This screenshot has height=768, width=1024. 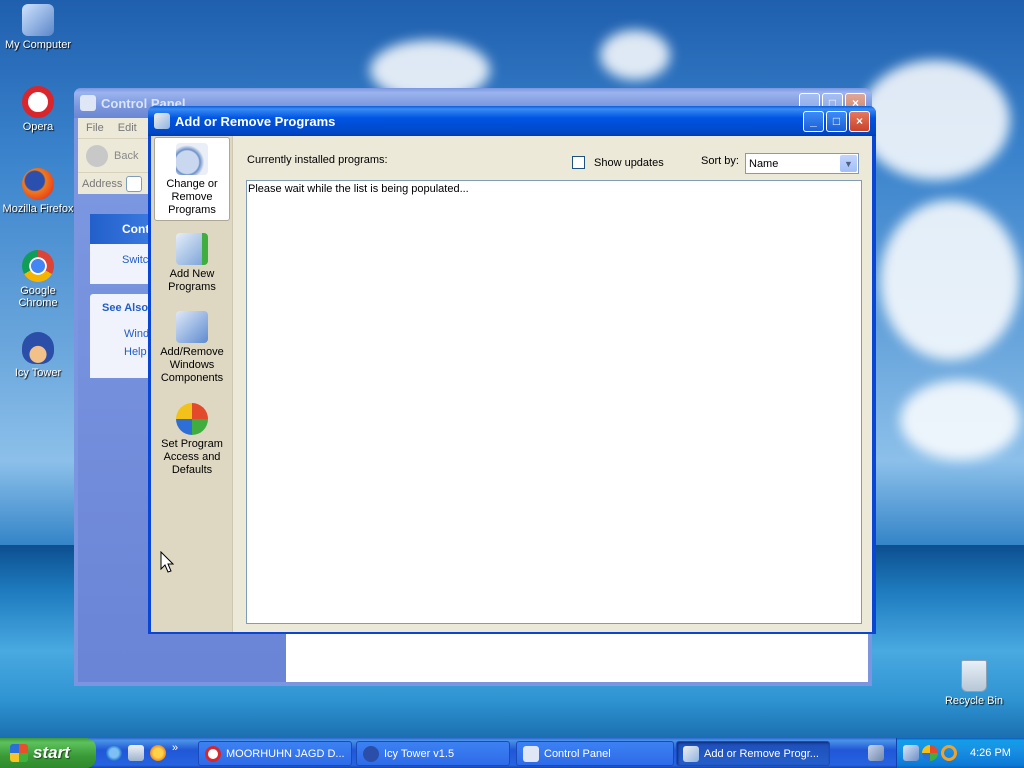 What do you see at coordinates (120, 255) in the screenshot?
I see `switch-view-link: Switc` at bounding box center [120, 255].